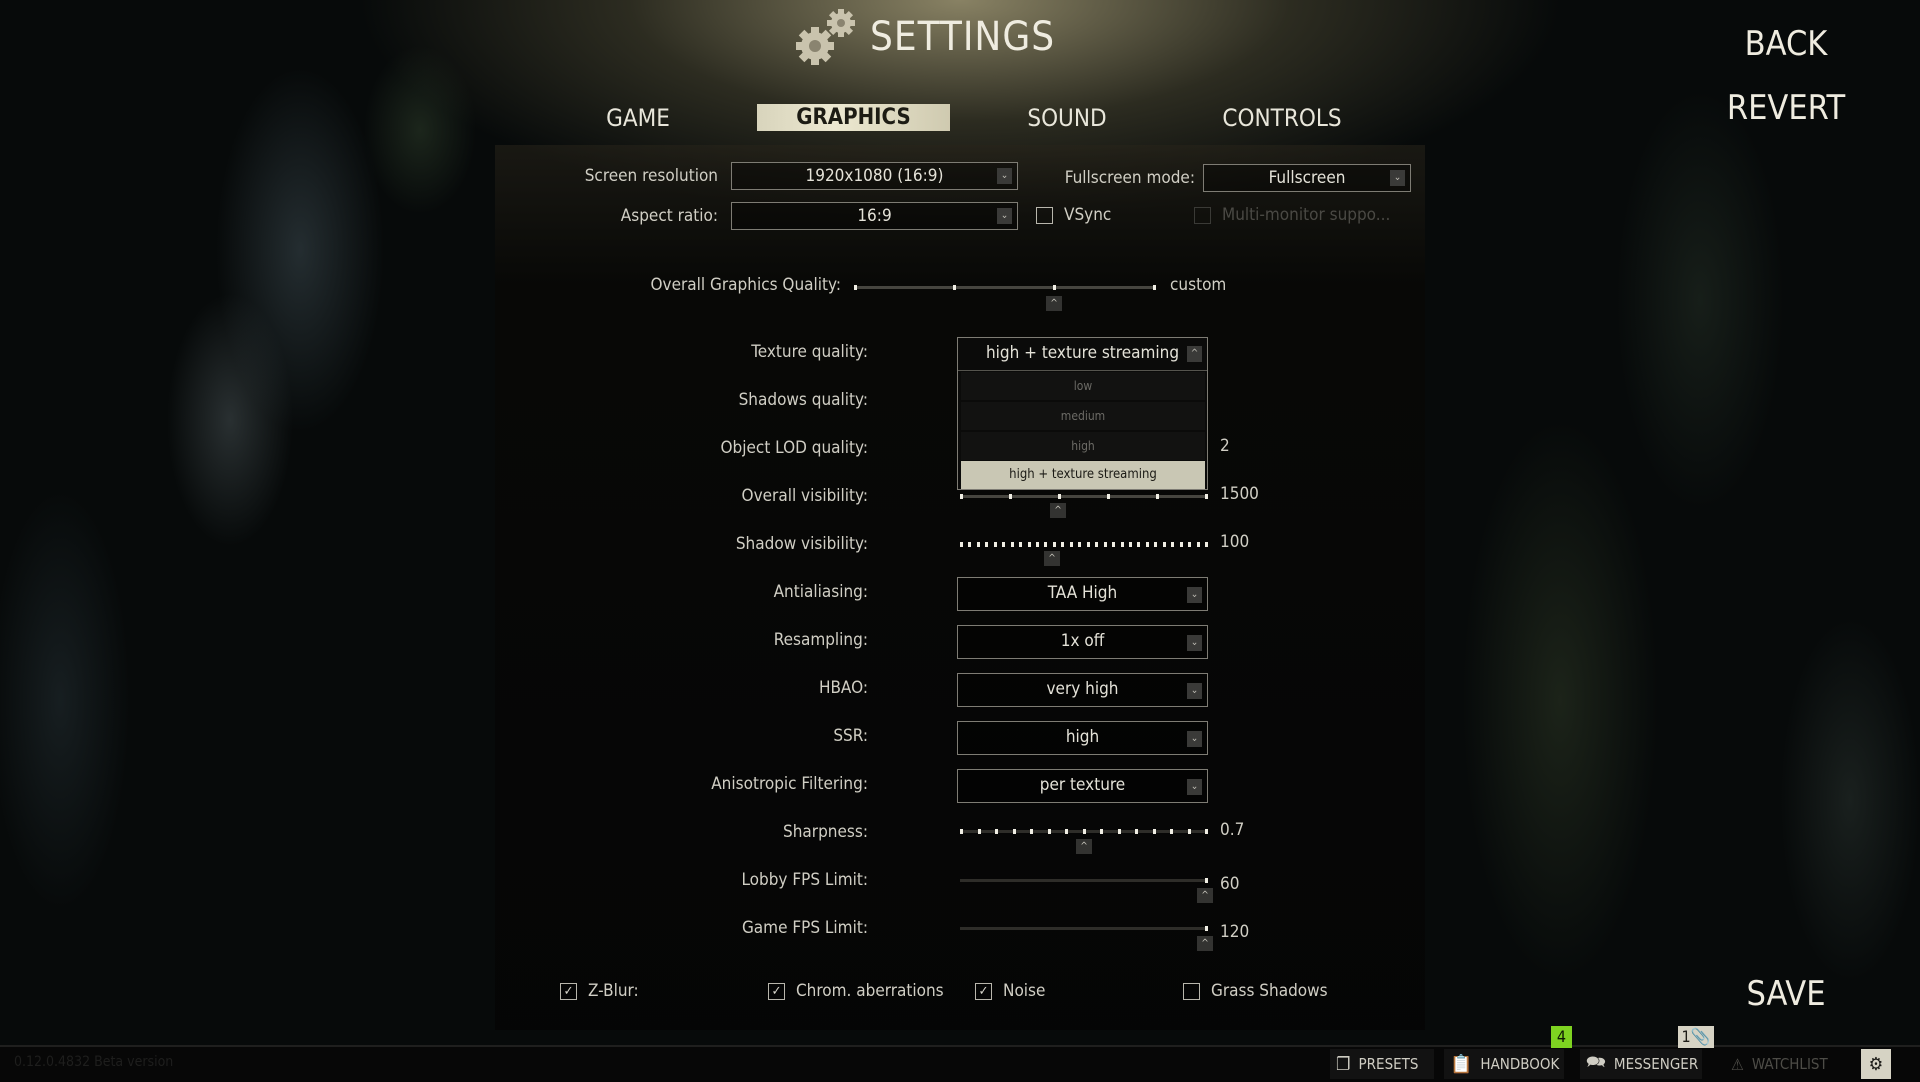 The image size is (1920, 1082). I want to click on revert-button: REVERT, so click(1786, 108).